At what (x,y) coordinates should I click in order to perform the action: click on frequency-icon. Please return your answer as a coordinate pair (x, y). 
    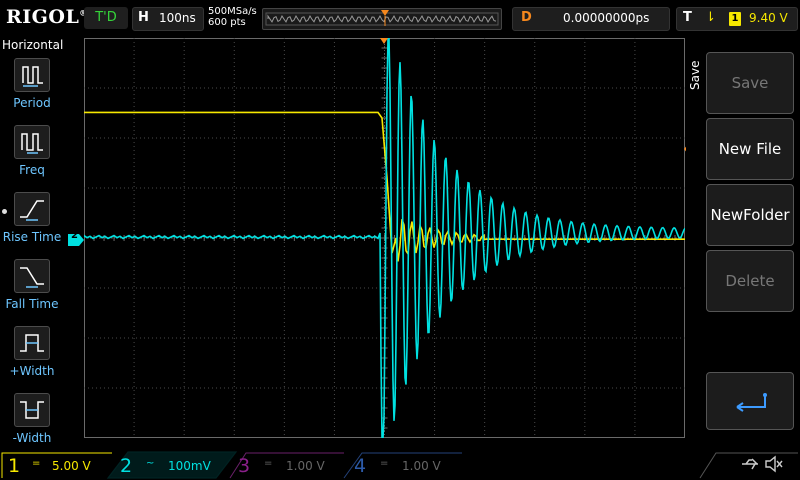
    Looking at the image, I should click on (32, 142).